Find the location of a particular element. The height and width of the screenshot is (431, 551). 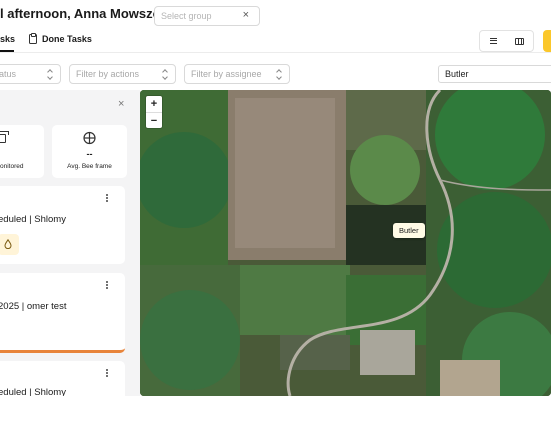

zoom-in-button: + is located at coordinates (154, 104).